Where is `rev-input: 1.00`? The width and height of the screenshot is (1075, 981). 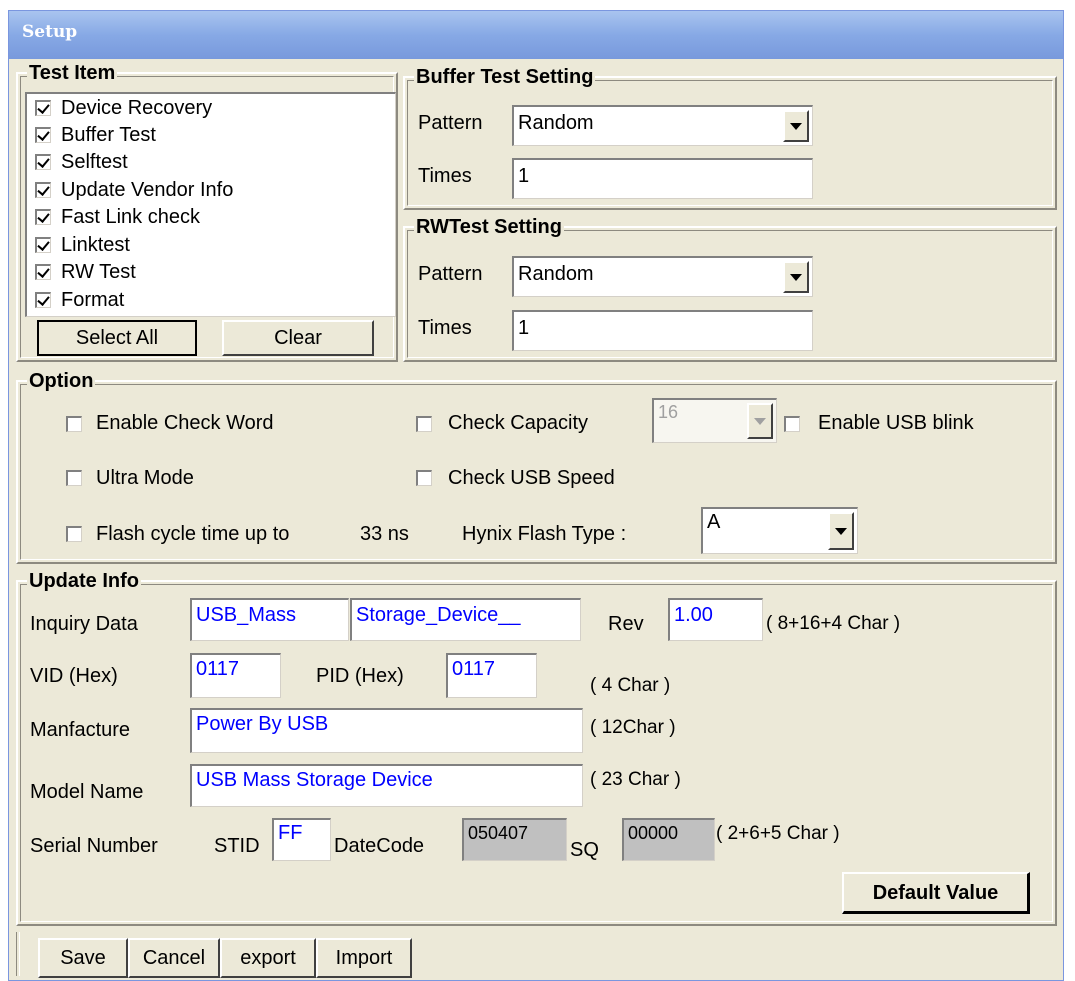 rev-input: 1.00 is located at coordinates (715, 619).